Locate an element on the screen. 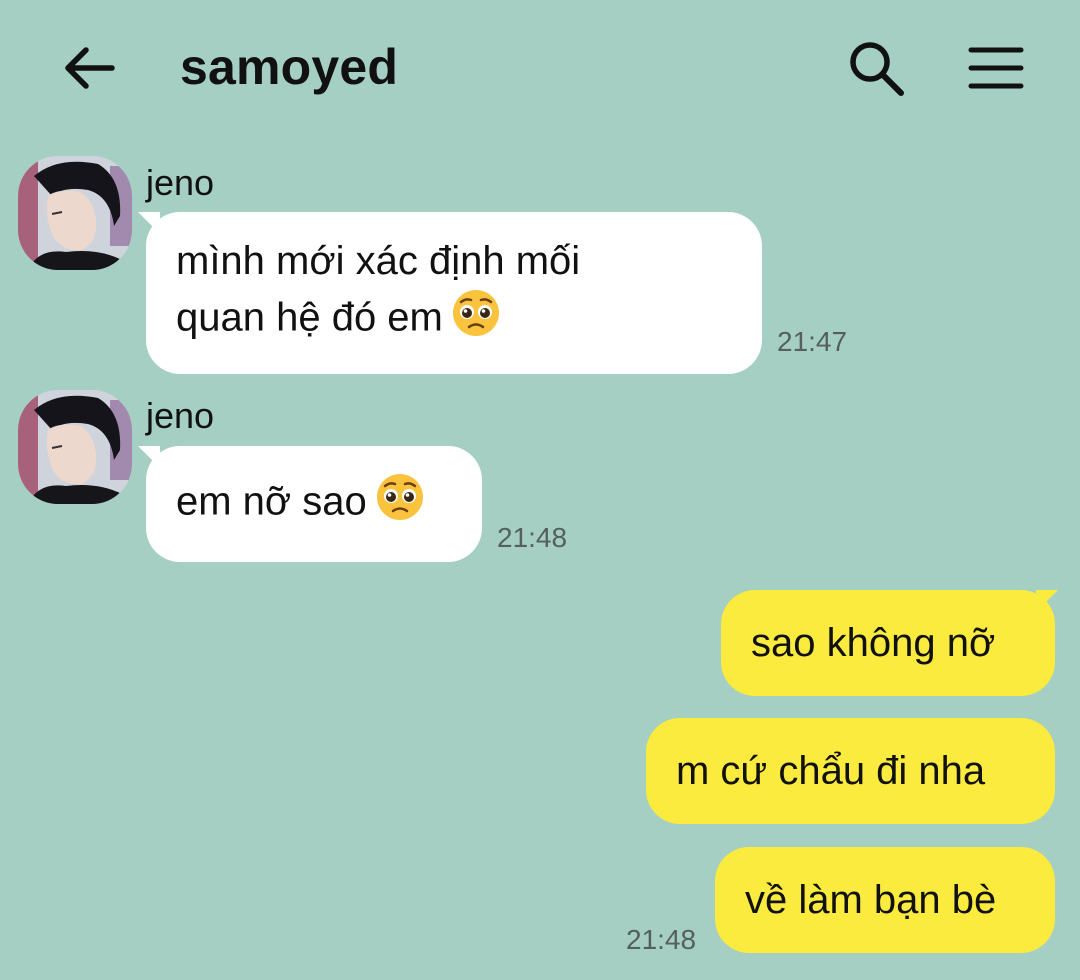 Image resolution: width=1080 pixels, height=980 pixels. message-bubble-incoming: mình mới xác định mối quan hệ đó em is located at coordinates (454, 293).